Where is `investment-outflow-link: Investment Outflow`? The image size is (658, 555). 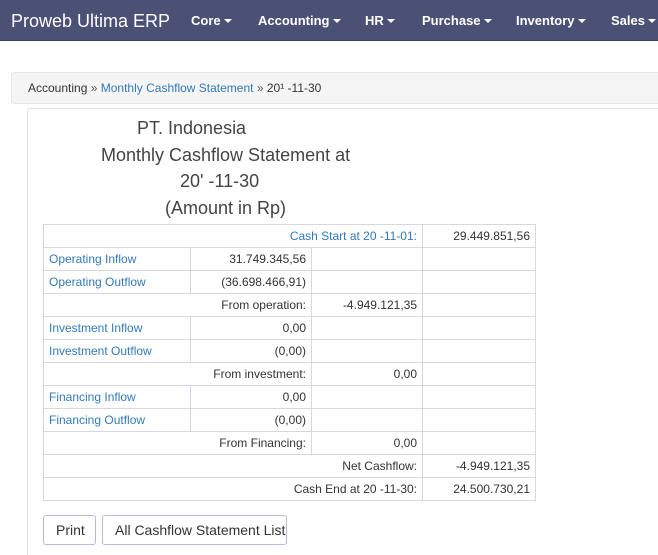 investment-outflow-link: Investment Outflow is located at coordinates (117, 351).